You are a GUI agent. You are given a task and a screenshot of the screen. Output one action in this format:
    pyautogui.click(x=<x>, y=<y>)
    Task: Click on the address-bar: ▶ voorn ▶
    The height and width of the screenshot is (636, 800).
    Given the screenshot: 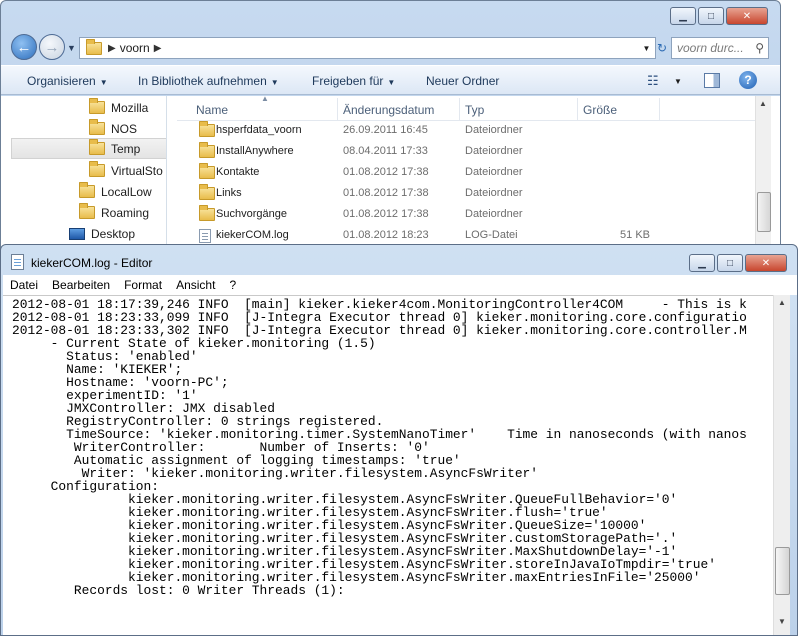 What is the action you would take?
    pyautogui.click(x=359, y=48)
    